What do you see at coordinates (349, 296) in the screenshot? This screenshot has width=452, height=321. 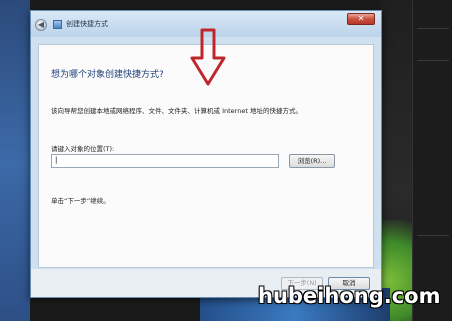 I see `watermark-text: hubeihong.com` at bounding box center [349, 296].